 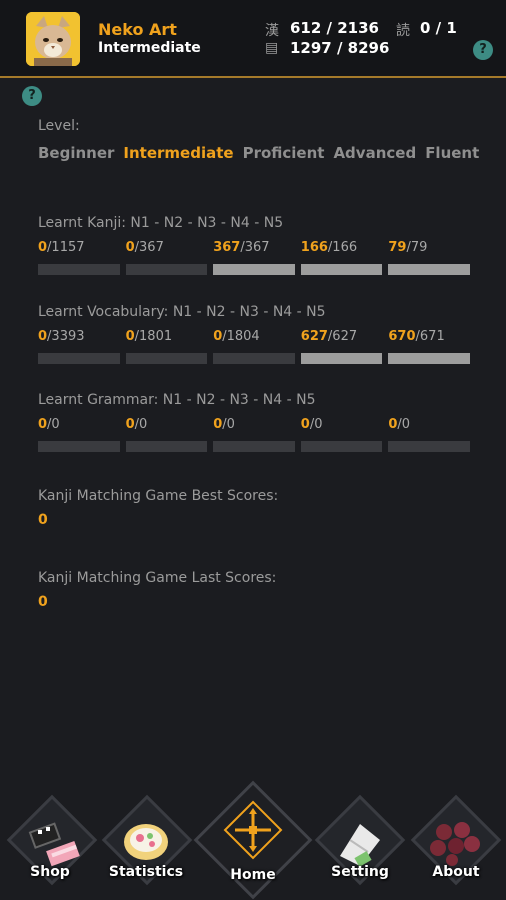 What do you see at coordinates (253, 830) in the screenshot?
I see `home-compass-icon` at bounding box center [253, 830].